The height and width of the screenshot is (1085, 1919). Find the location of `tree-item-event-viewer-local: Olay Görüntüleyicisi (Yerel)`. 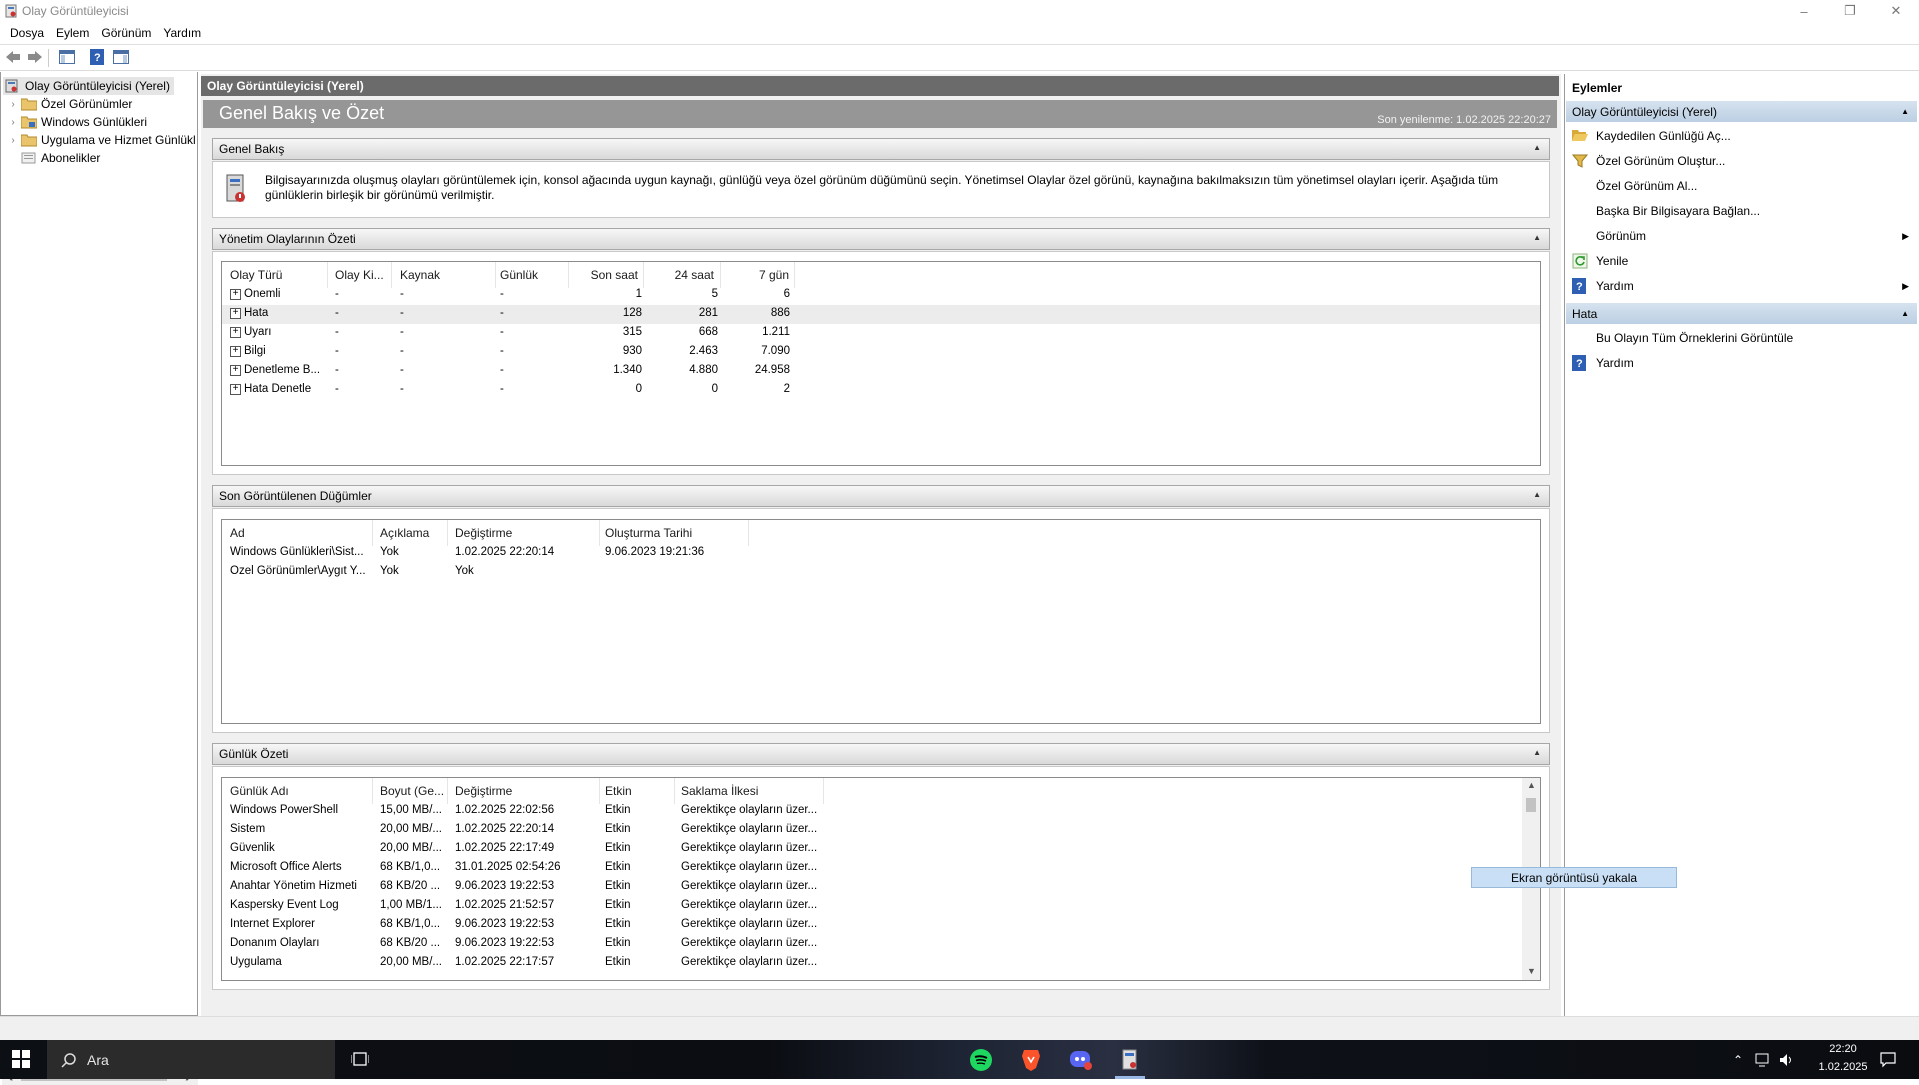

tree-item-event-viewer-local: Olay Görüntüleyicisi (Yerel) is located at coordinates (88, 86).